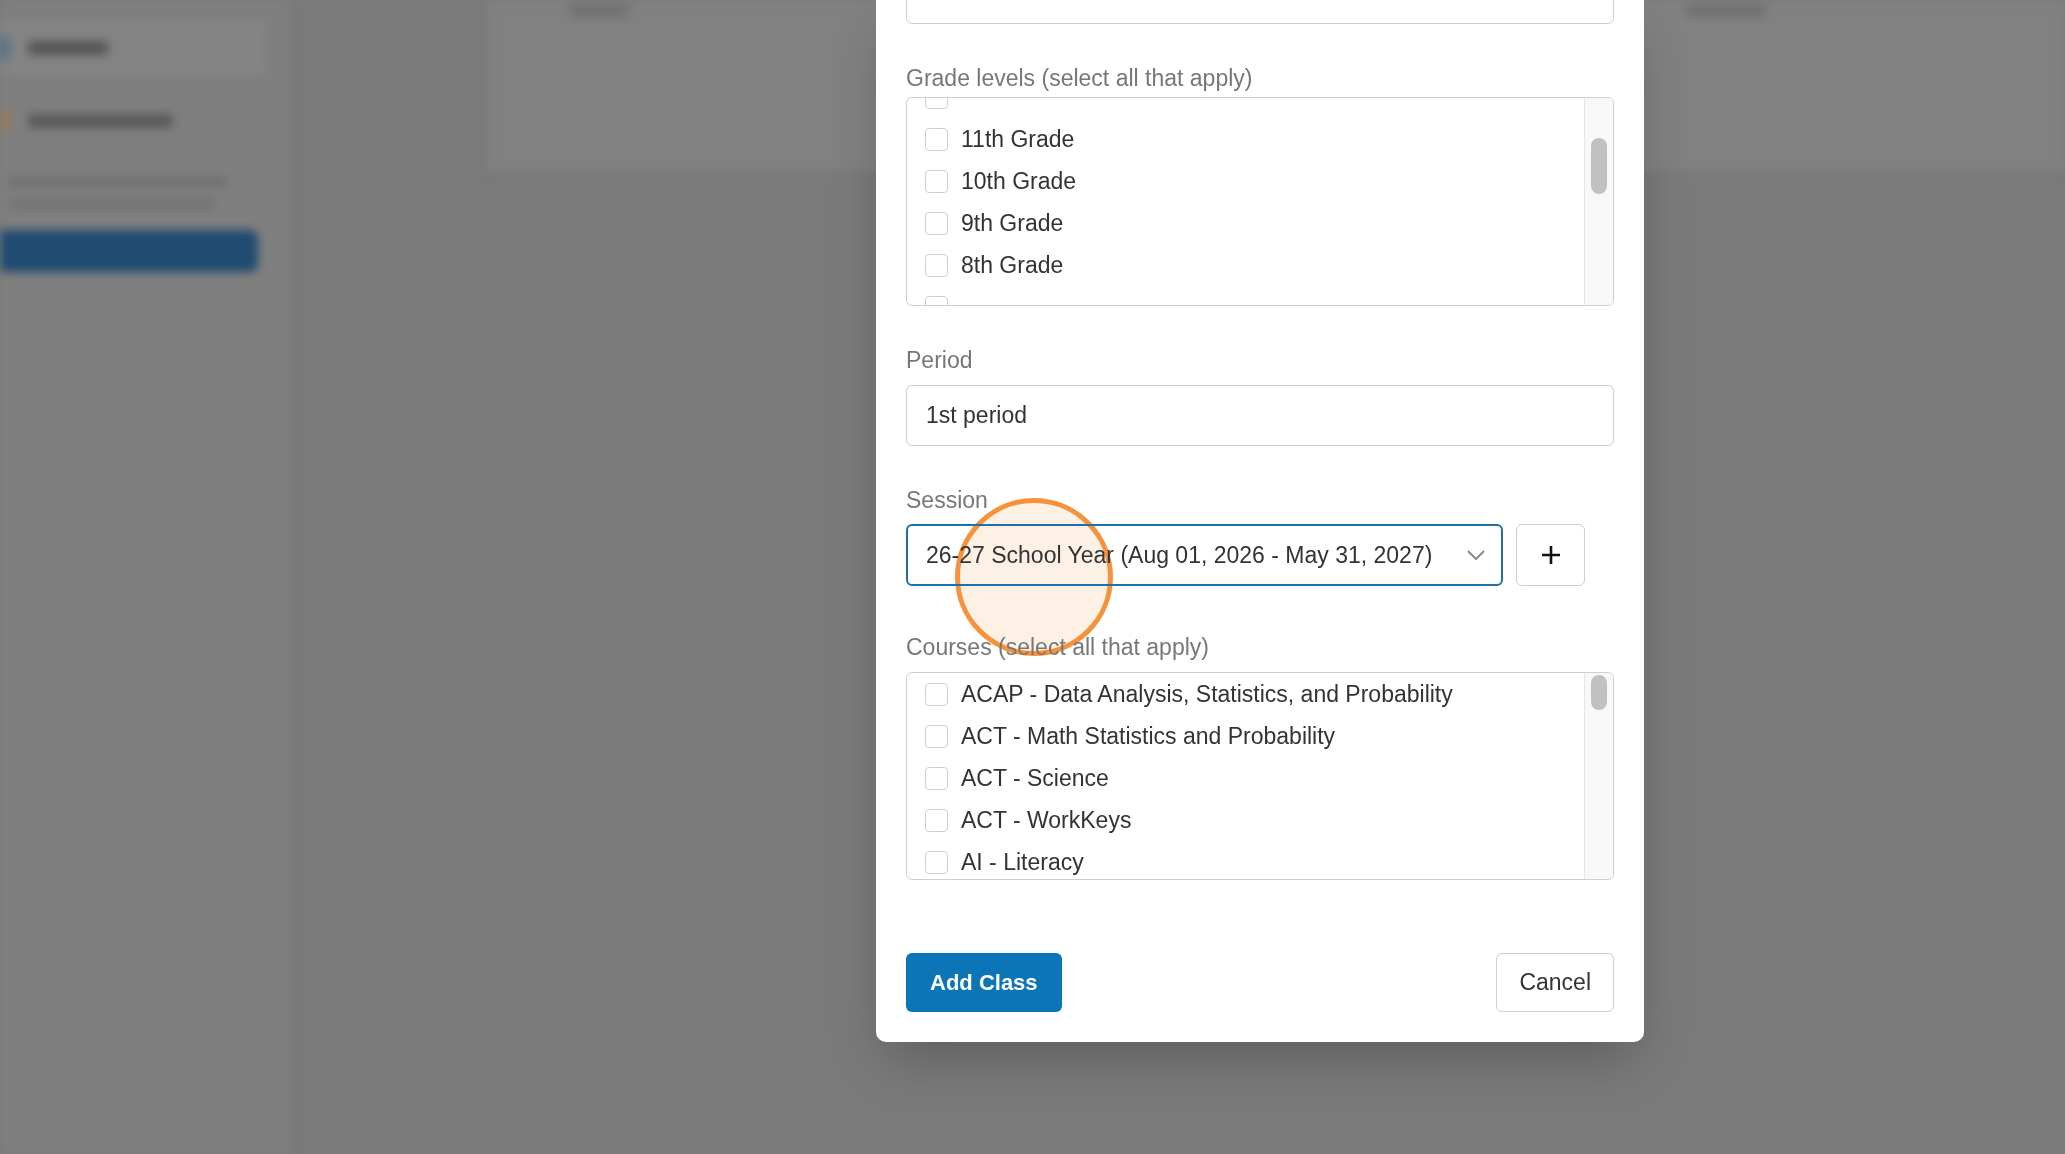 The image size is (2065, 1154). Describe the element at coordinates (984, 982) in the screenshot. I see `add-class-button: Add Class` at that location.